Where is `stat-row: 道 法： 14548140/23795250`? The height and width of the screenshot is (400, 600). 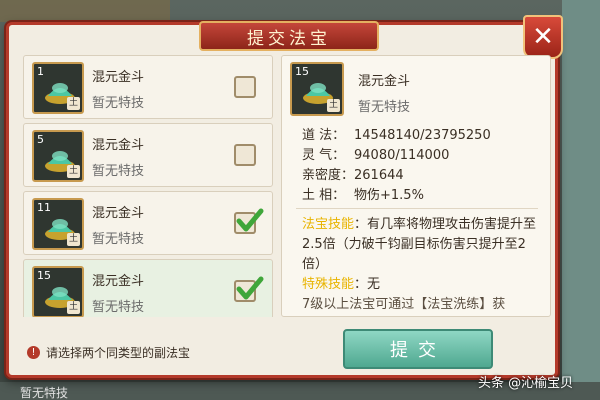 stat-row: 道 法： 14548140/23795250 is located at coordinates (396, 136).